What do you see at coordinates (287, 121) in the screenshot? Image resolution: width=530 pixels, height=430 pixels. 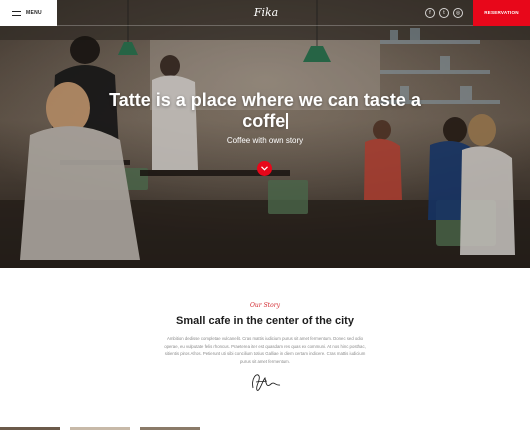 I see `typing-caret` at bounding box center [287, 121].